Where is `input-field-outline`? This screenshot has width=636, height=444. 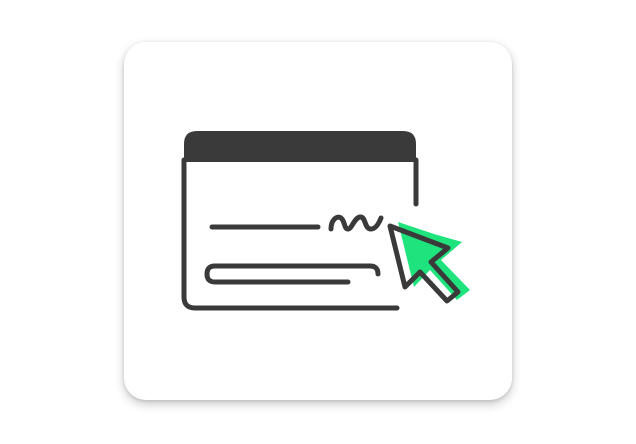
input-field-outline is located at coordinates (292, 274).